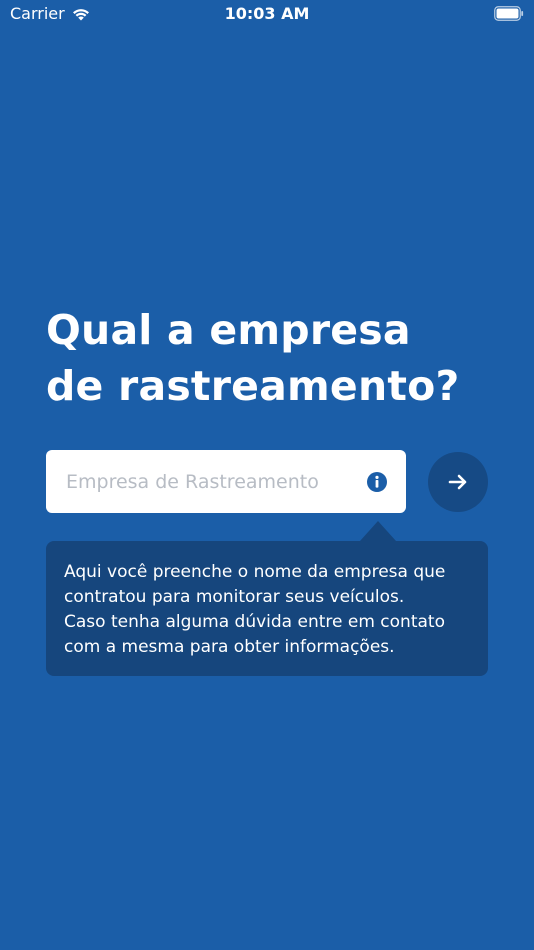  What do you see at coordinates (211, 481) in the screenshot?
I see `company-input` at bounding box center [211, 481].